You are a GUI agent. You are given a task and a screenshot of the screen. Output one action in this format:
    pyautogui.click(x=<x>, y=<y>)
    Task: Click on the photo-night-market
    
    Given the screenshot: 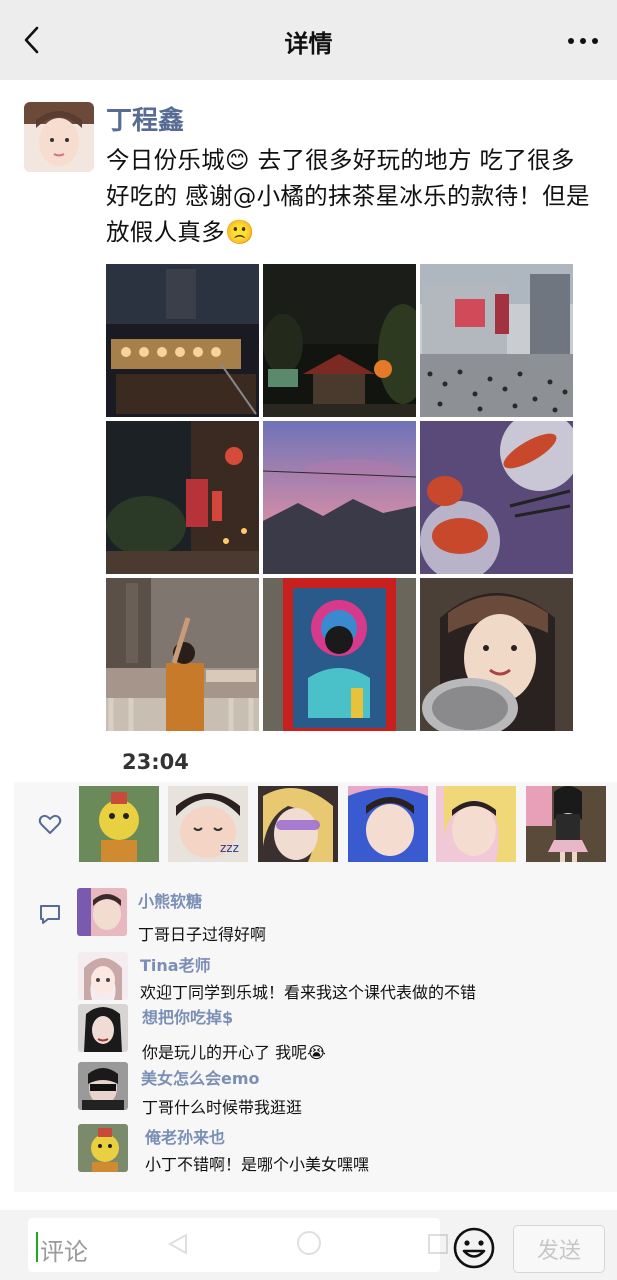 What is the action you would take?
    pyautogui.click(x=182, y=340)
    